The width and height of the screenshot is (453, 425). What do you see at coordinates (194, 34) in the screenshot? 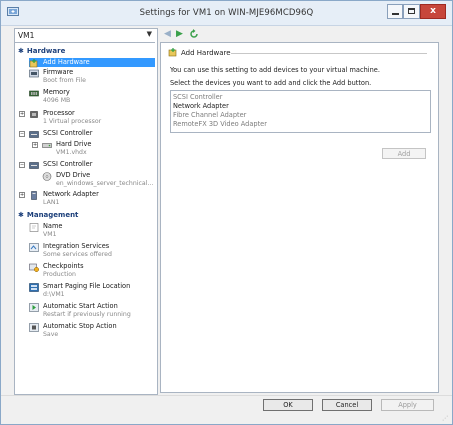
I see `refresh-icon` at bounding box center [194, 34].